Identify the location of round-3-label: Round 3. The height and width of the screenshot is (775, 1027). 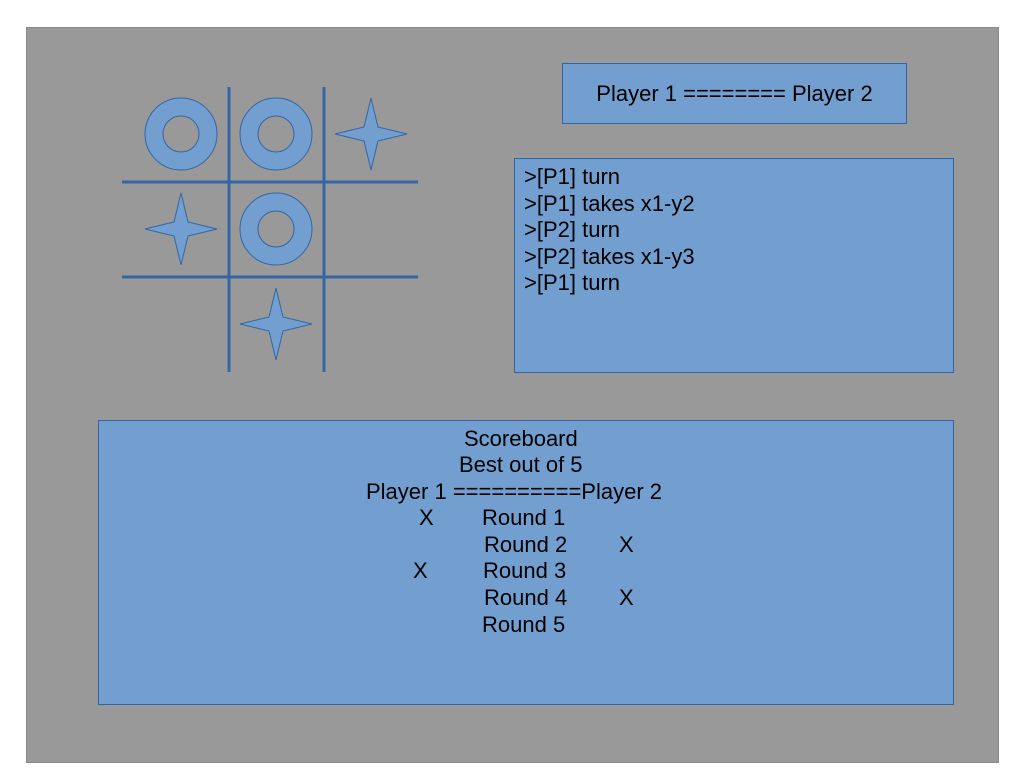
(525, 570).